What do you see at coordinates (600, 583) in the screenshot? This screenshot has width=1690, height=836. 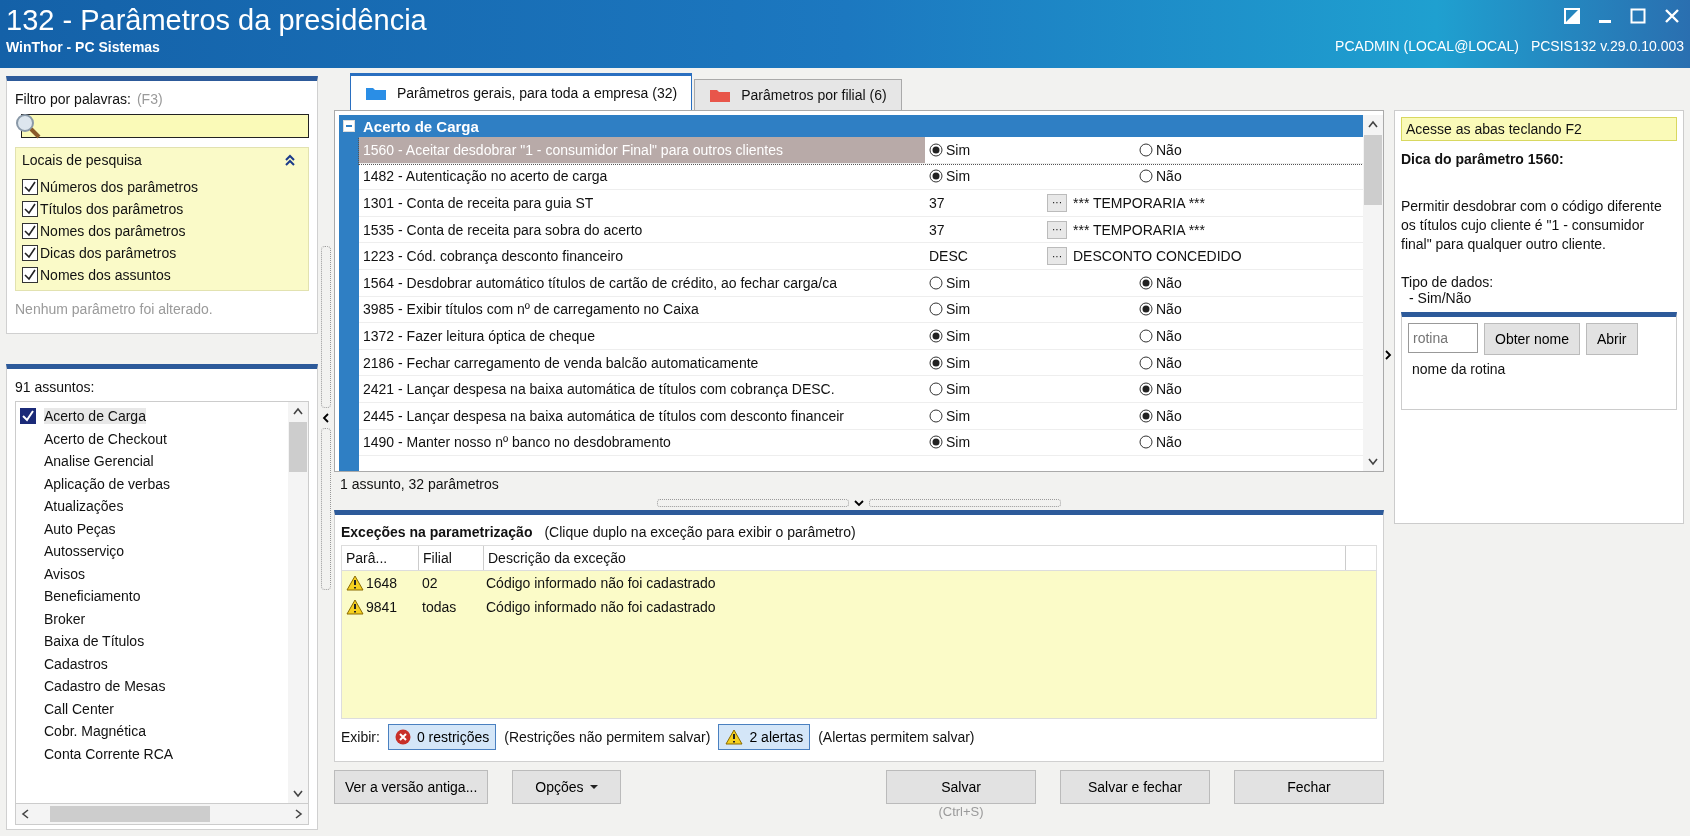 I see `description-cell-text: Código informado não foi cadastrado` at bounding box center [600, 583].